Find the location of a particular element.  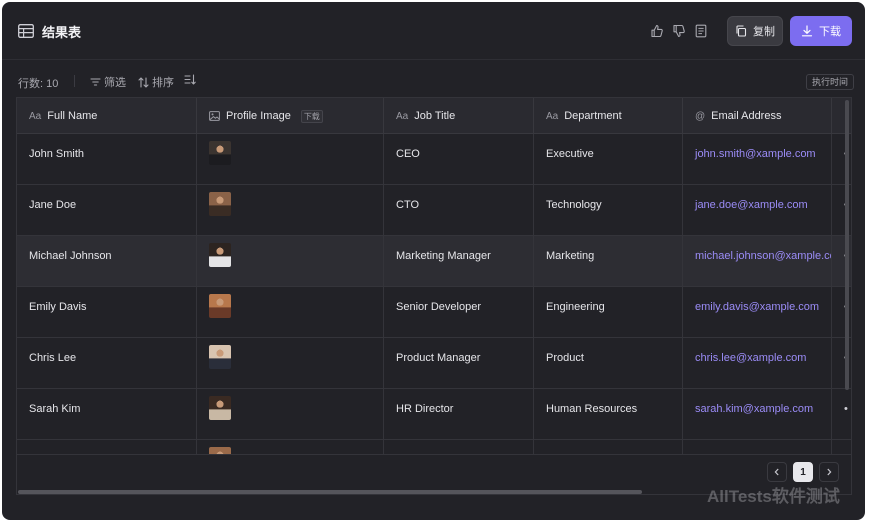

image-download-badge: 下载 is located at coordinates (311, 116).